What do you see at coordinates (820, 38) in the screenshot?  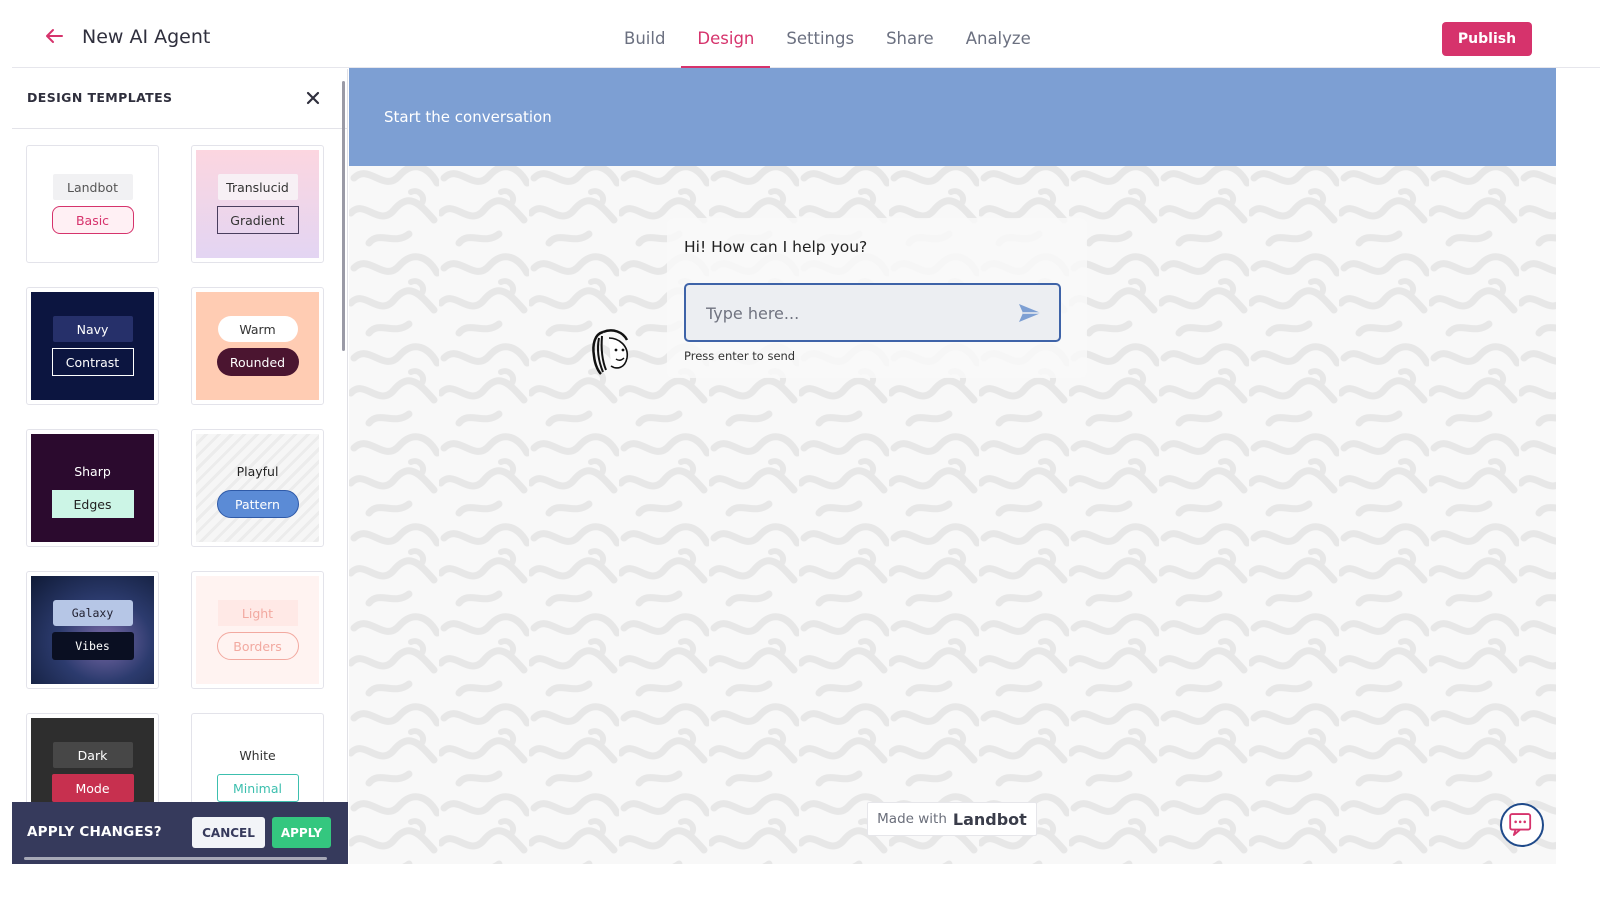 I see `tab-settings: Settings` at bounding box center [820, 38].